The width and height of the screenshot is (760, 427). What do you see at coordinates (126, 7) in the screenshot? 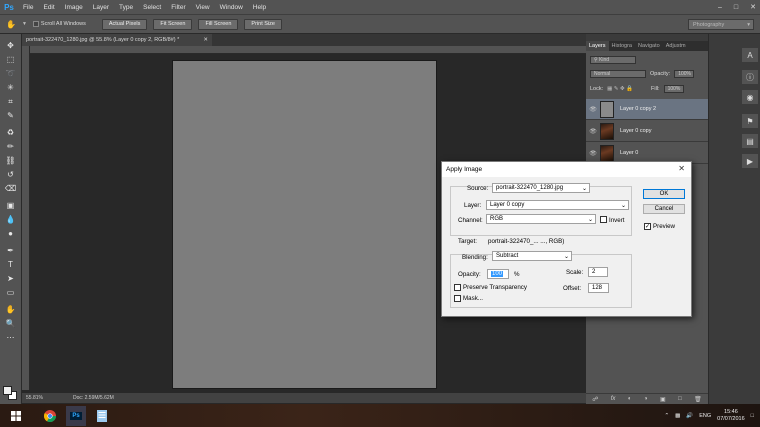
I see `menu-type: Type` at bounding box center [126, 7].